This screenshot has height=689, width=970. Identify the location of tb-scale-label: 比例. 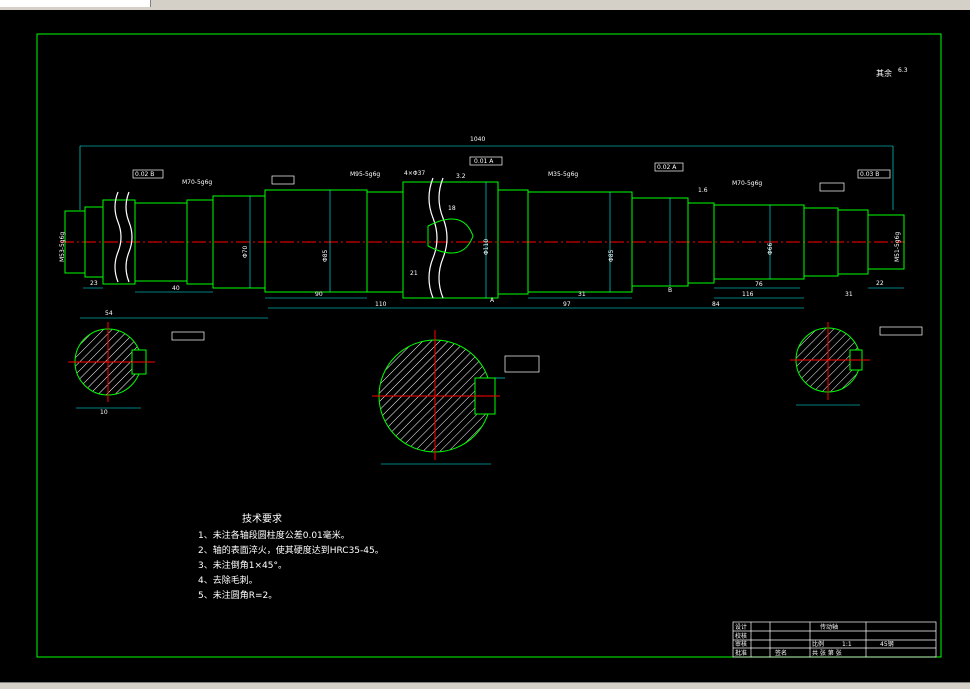
(818, 644).